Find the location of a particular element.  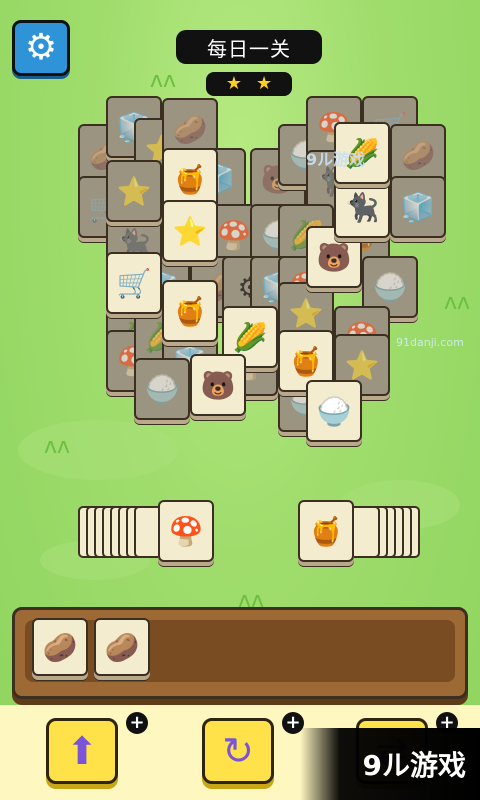

star-rating: ★ ★ is located at coordinates (249, 84).